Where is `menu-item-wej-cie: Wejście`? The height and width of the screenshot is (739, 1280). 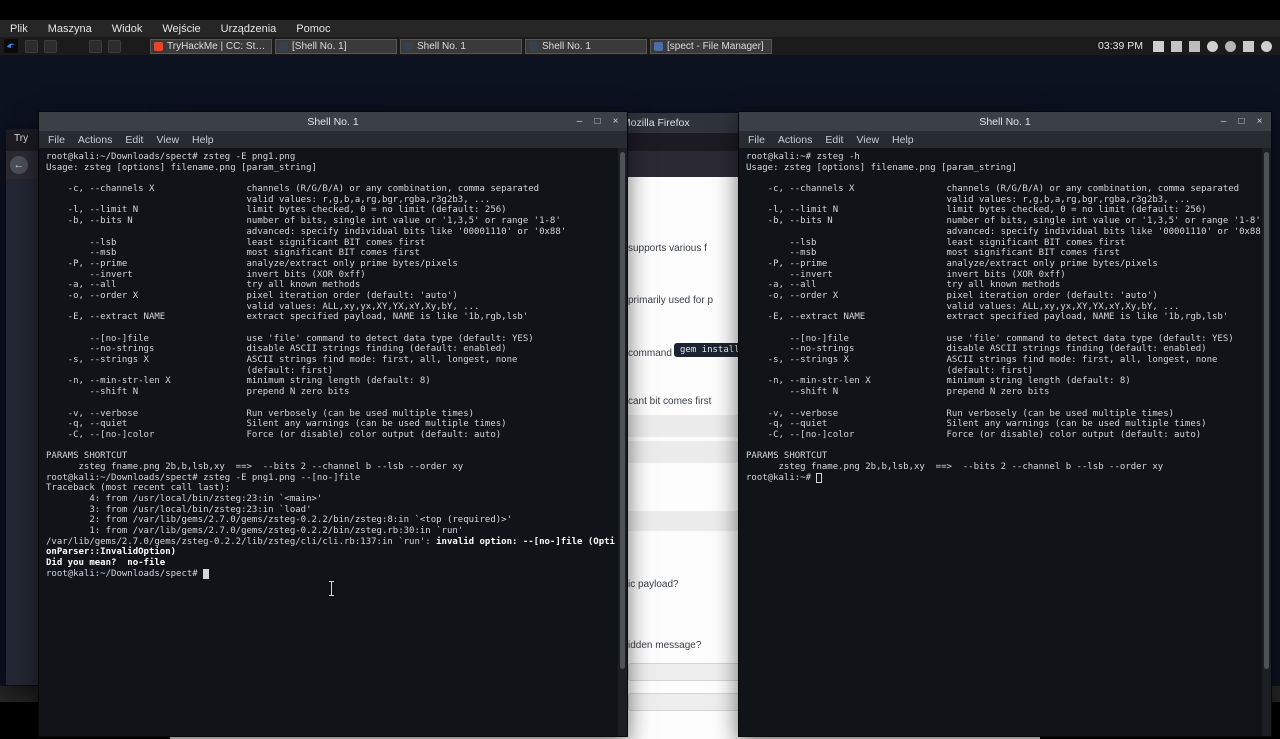
menu-item-wej-cie: Wejście is located at coordinates (181, 29).